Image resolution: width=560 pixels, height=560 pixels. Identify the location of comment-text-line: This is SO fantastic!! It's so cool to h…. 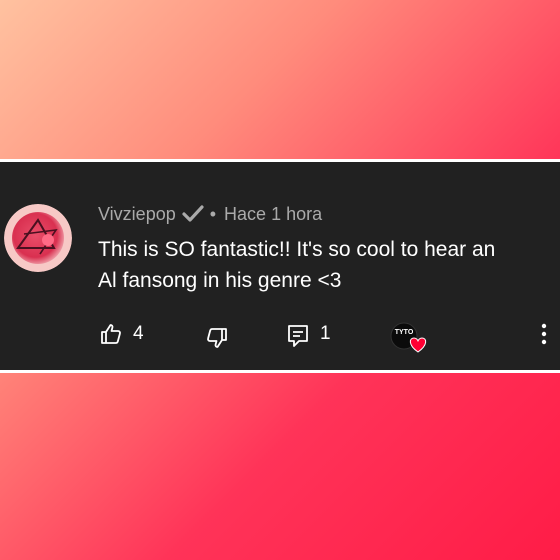
(297, 249).